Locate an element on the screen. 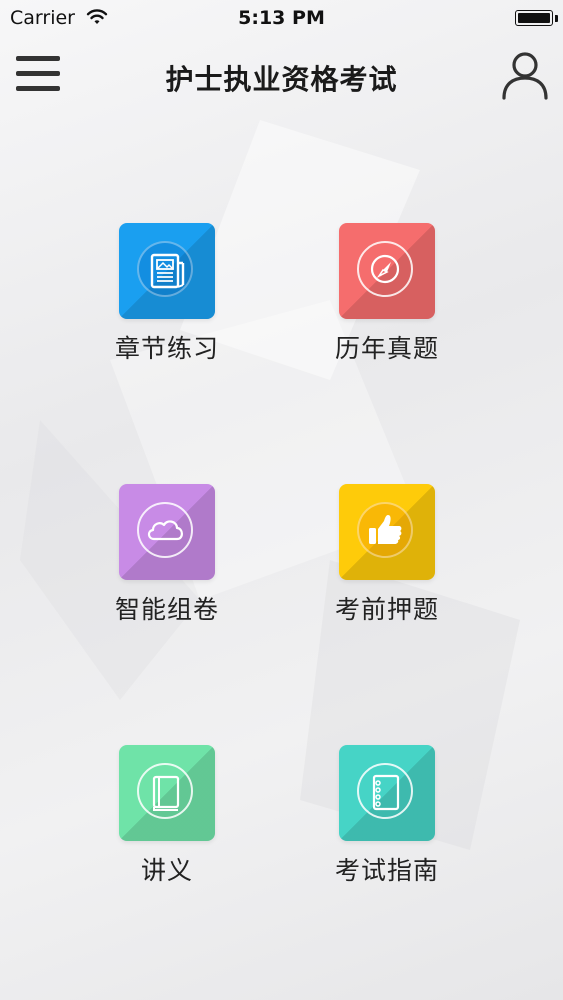  tile-exam-guide: 考试指南 is located at coordinates (387, 835).